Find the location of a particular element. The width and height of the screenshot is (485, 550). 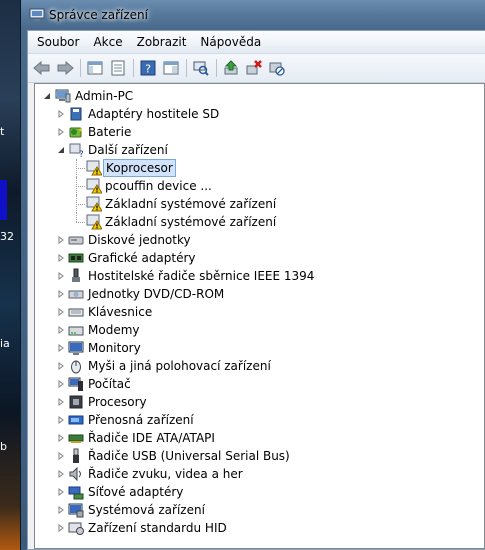

title-bar: Správce zařízení is located at coordinates (253, 15).